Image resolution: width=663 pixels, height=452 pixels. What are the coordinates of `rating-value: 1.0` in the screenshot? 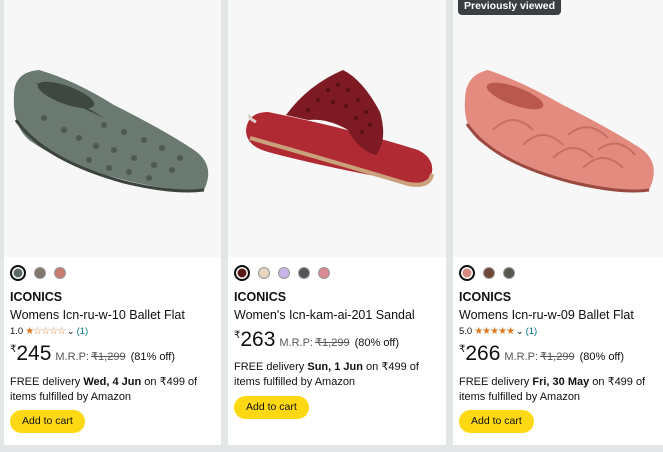 It's located at (17, 331).